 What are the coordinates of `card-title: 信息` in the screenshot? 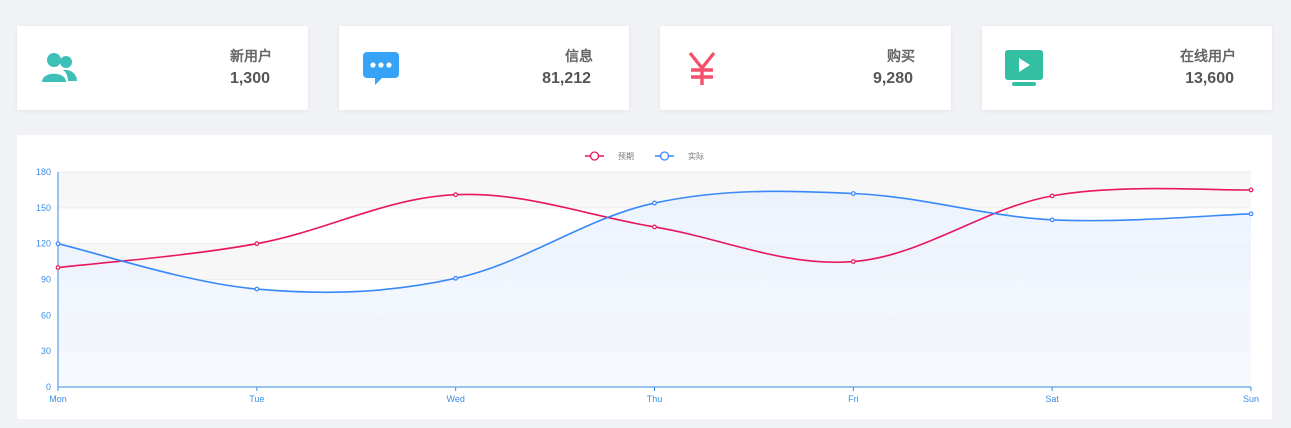 It's located at (579, 56).